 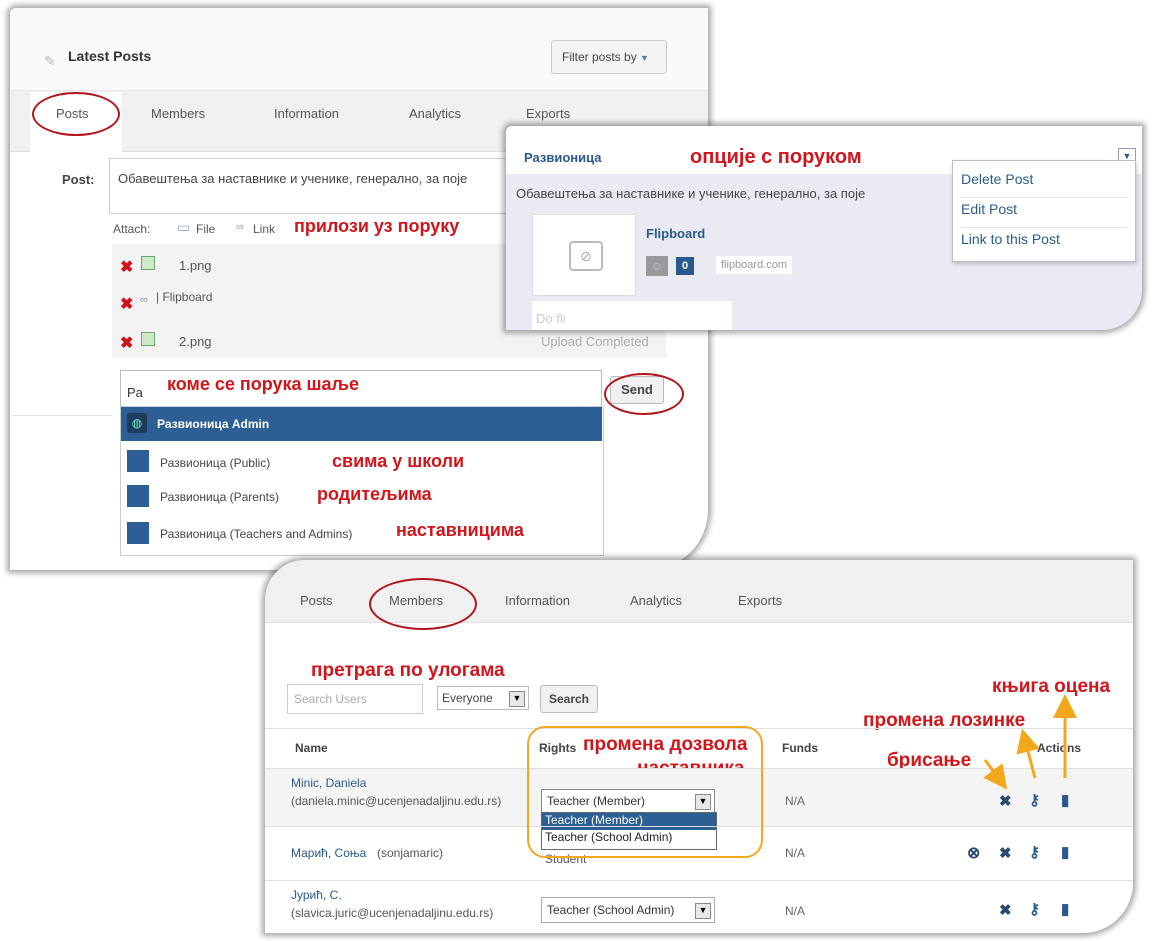 I want to click on menu-item-label: Edit Post, so click(x=989, y=209).